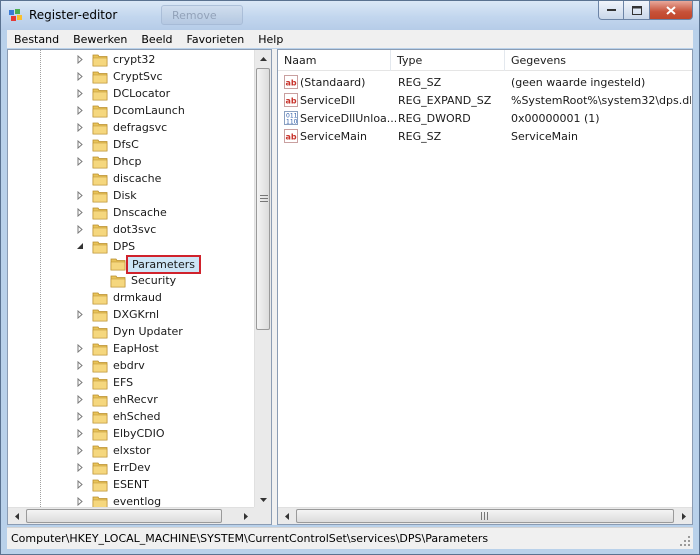 This screenshot has height=555, width=700. What do you see at coordinates (100, 39) in the screenshot?
I see `menu-bewerken: Bewerken` at bounding box center [100, 39].